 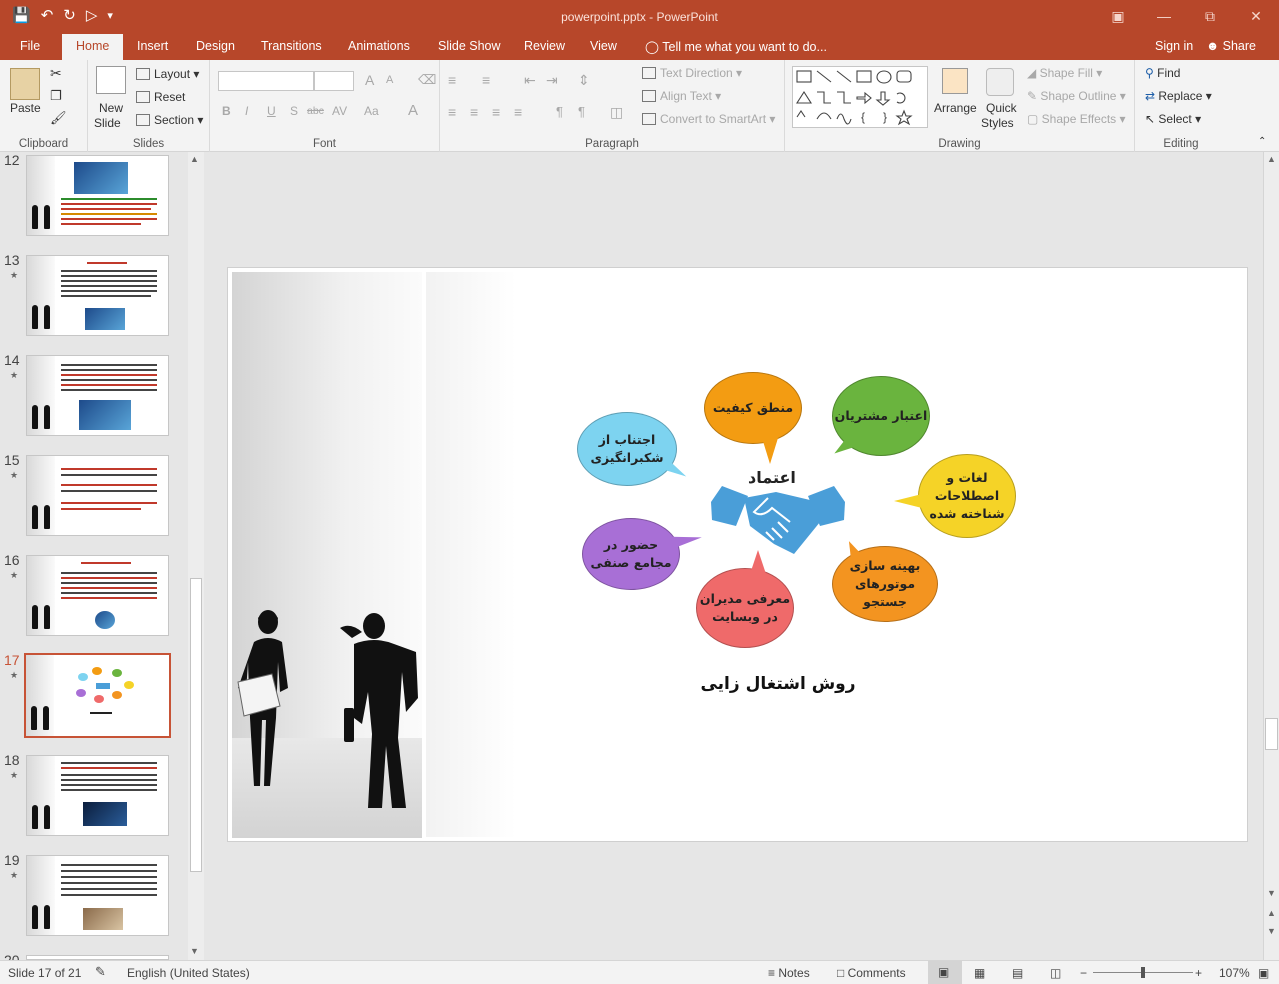 I want to click on reset-button: Reset, so click(x=160, y=97).